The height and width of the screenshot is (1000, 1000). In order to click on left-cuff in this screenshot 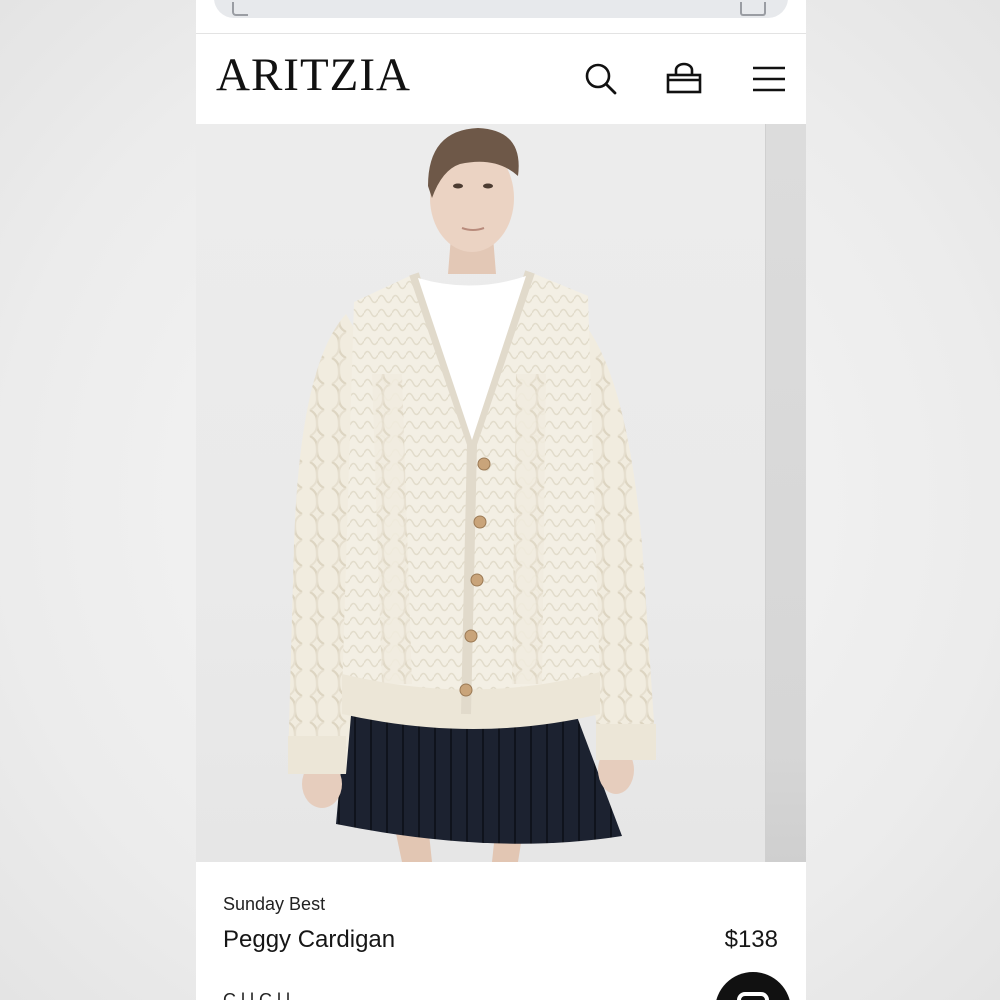, I will do `click(317, 755)`.